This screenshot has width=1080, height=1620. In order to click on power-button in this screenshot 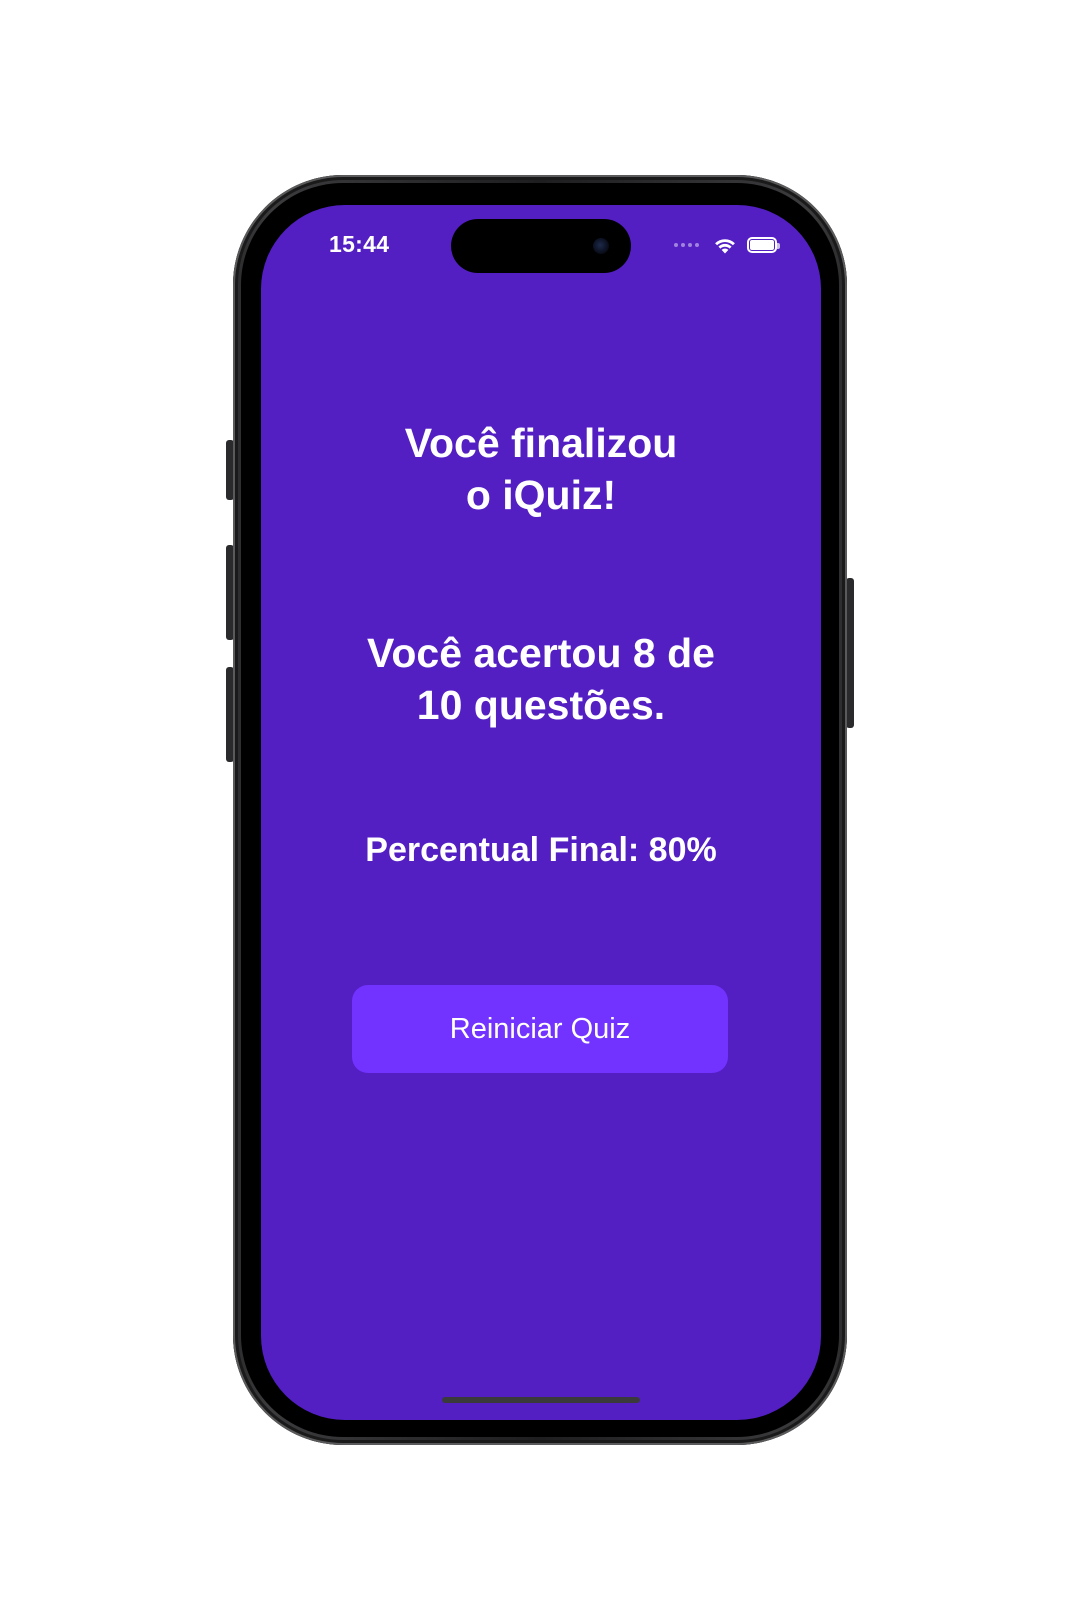, I will do `click(850, 653)`.